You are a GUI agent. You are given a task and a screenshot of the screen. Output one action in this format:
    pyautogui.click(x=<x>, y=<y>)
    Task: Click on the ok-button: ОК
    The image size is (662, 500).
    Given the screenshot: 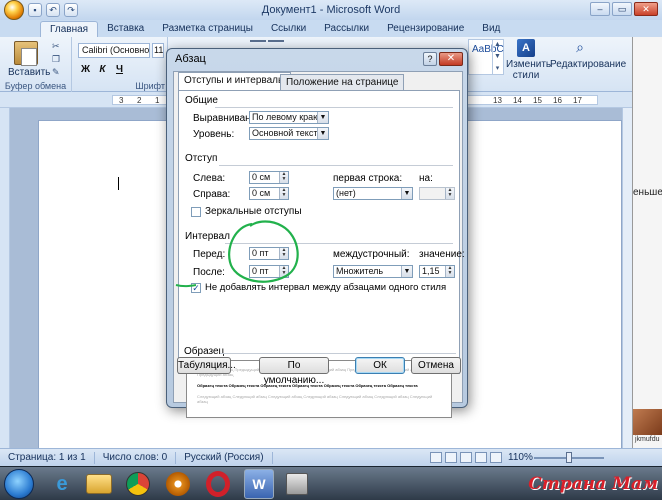 What is the action you would take?
    pyautogui.click(x=380, y=365)
    